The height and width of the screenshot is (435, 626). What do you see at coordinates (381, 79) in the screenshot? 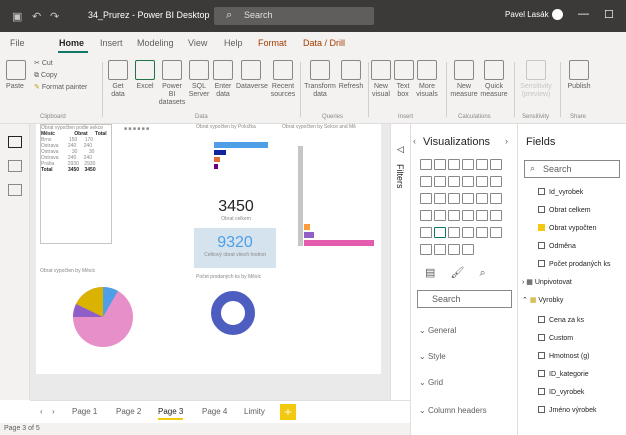
I see `new-visual-button: New visual` at bounding box center [381, 79].